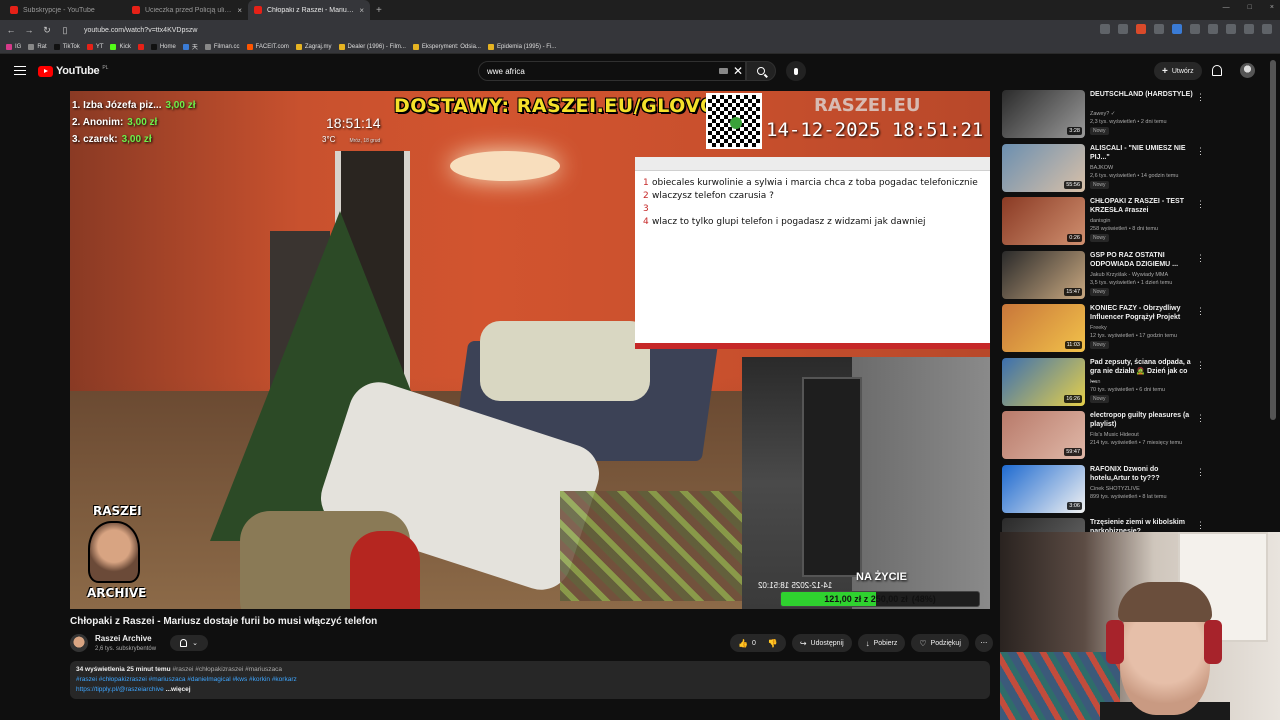  I want to click on recommendation-title: ALISCALI - "NIE UMIESZ NIE PIJ...", so click(1142, 153).